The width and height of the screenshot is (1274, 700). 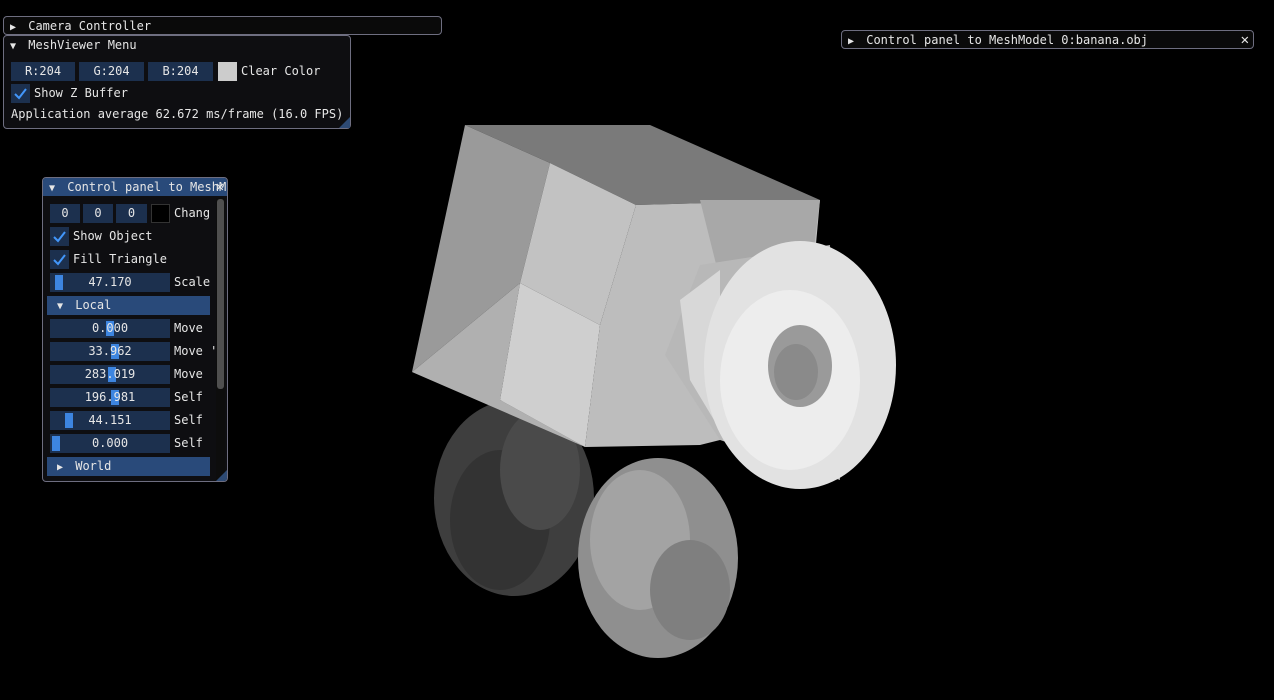 I want to click on model-panel-collapsed-title: Control panel to MeshModel 0:banana.obj, so click(x=1007, y=40).